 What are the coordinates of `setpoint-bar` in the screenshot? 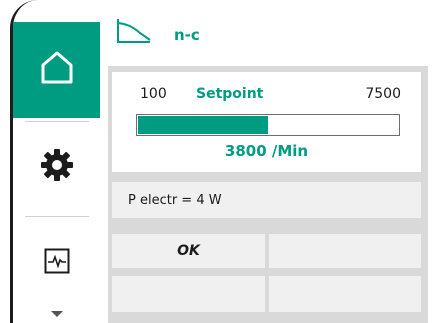 It's located at (268, 125).